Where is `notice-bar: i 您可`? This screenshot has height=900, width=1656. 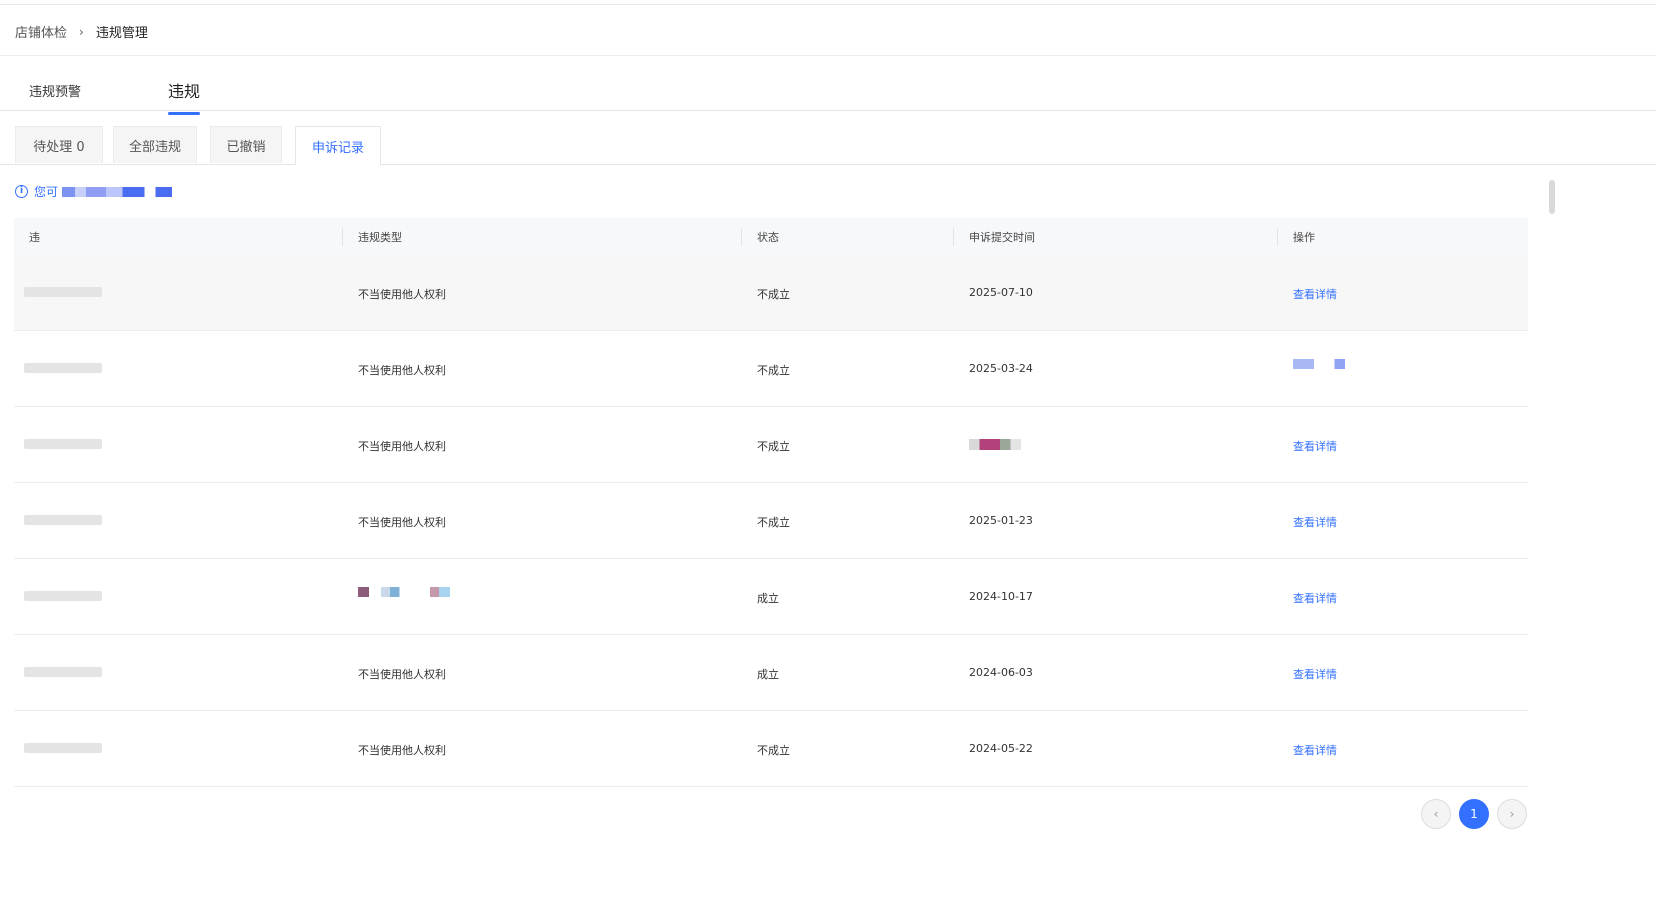 notice-bar: i 您可 is located at coordinates (94, 191).